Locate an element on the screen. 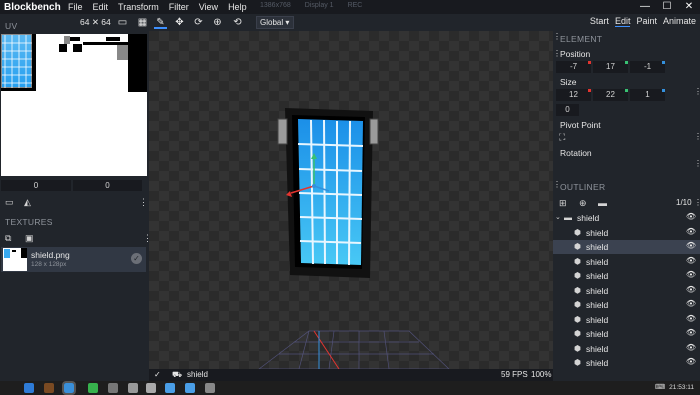 This screenshot has height=395, width=700. blockbench-taskbar-icon is located at coordinates (69, 388).